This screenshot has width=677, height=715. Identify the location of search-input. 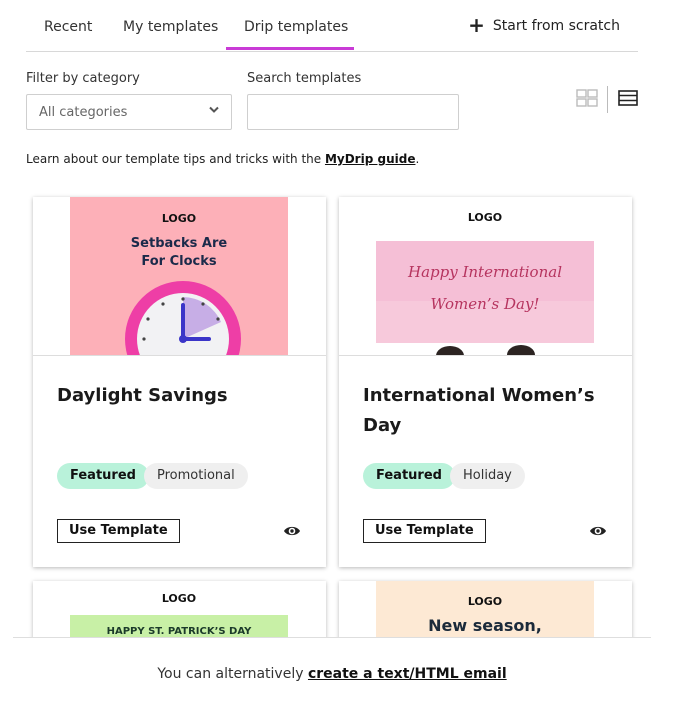
(353, 112).